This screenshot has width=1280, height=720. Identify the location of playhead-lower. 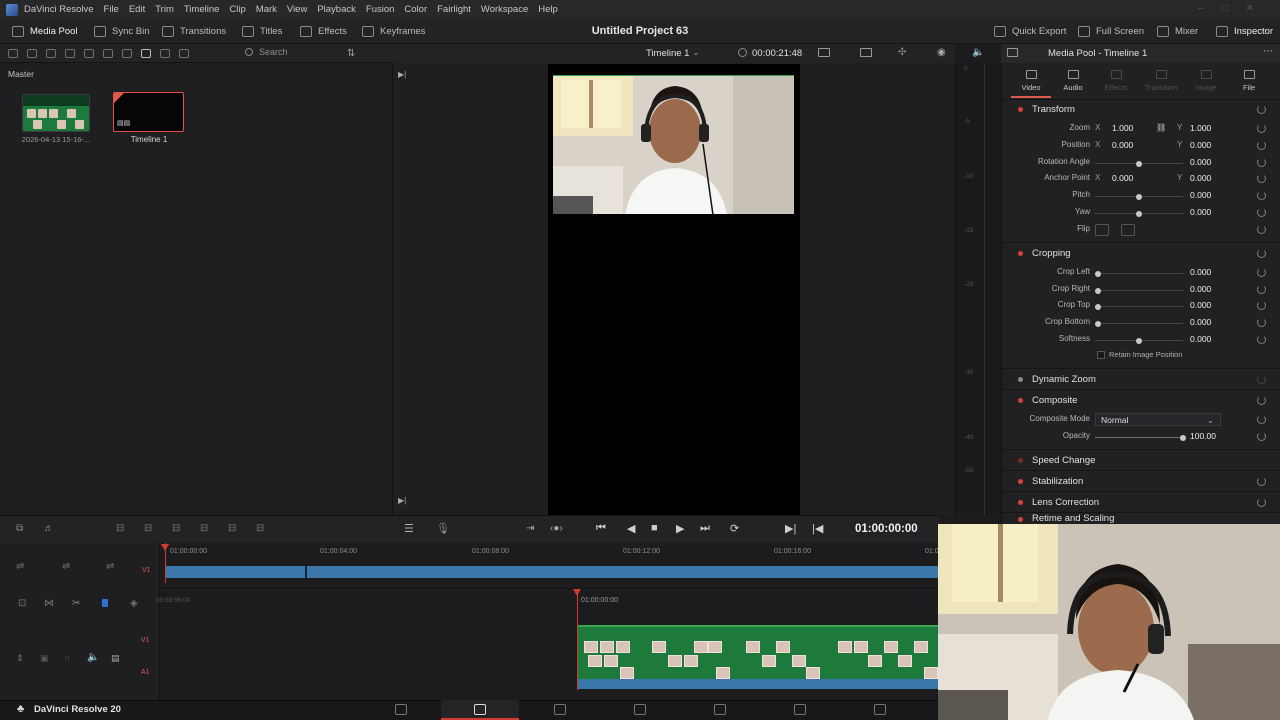
(577, 640).